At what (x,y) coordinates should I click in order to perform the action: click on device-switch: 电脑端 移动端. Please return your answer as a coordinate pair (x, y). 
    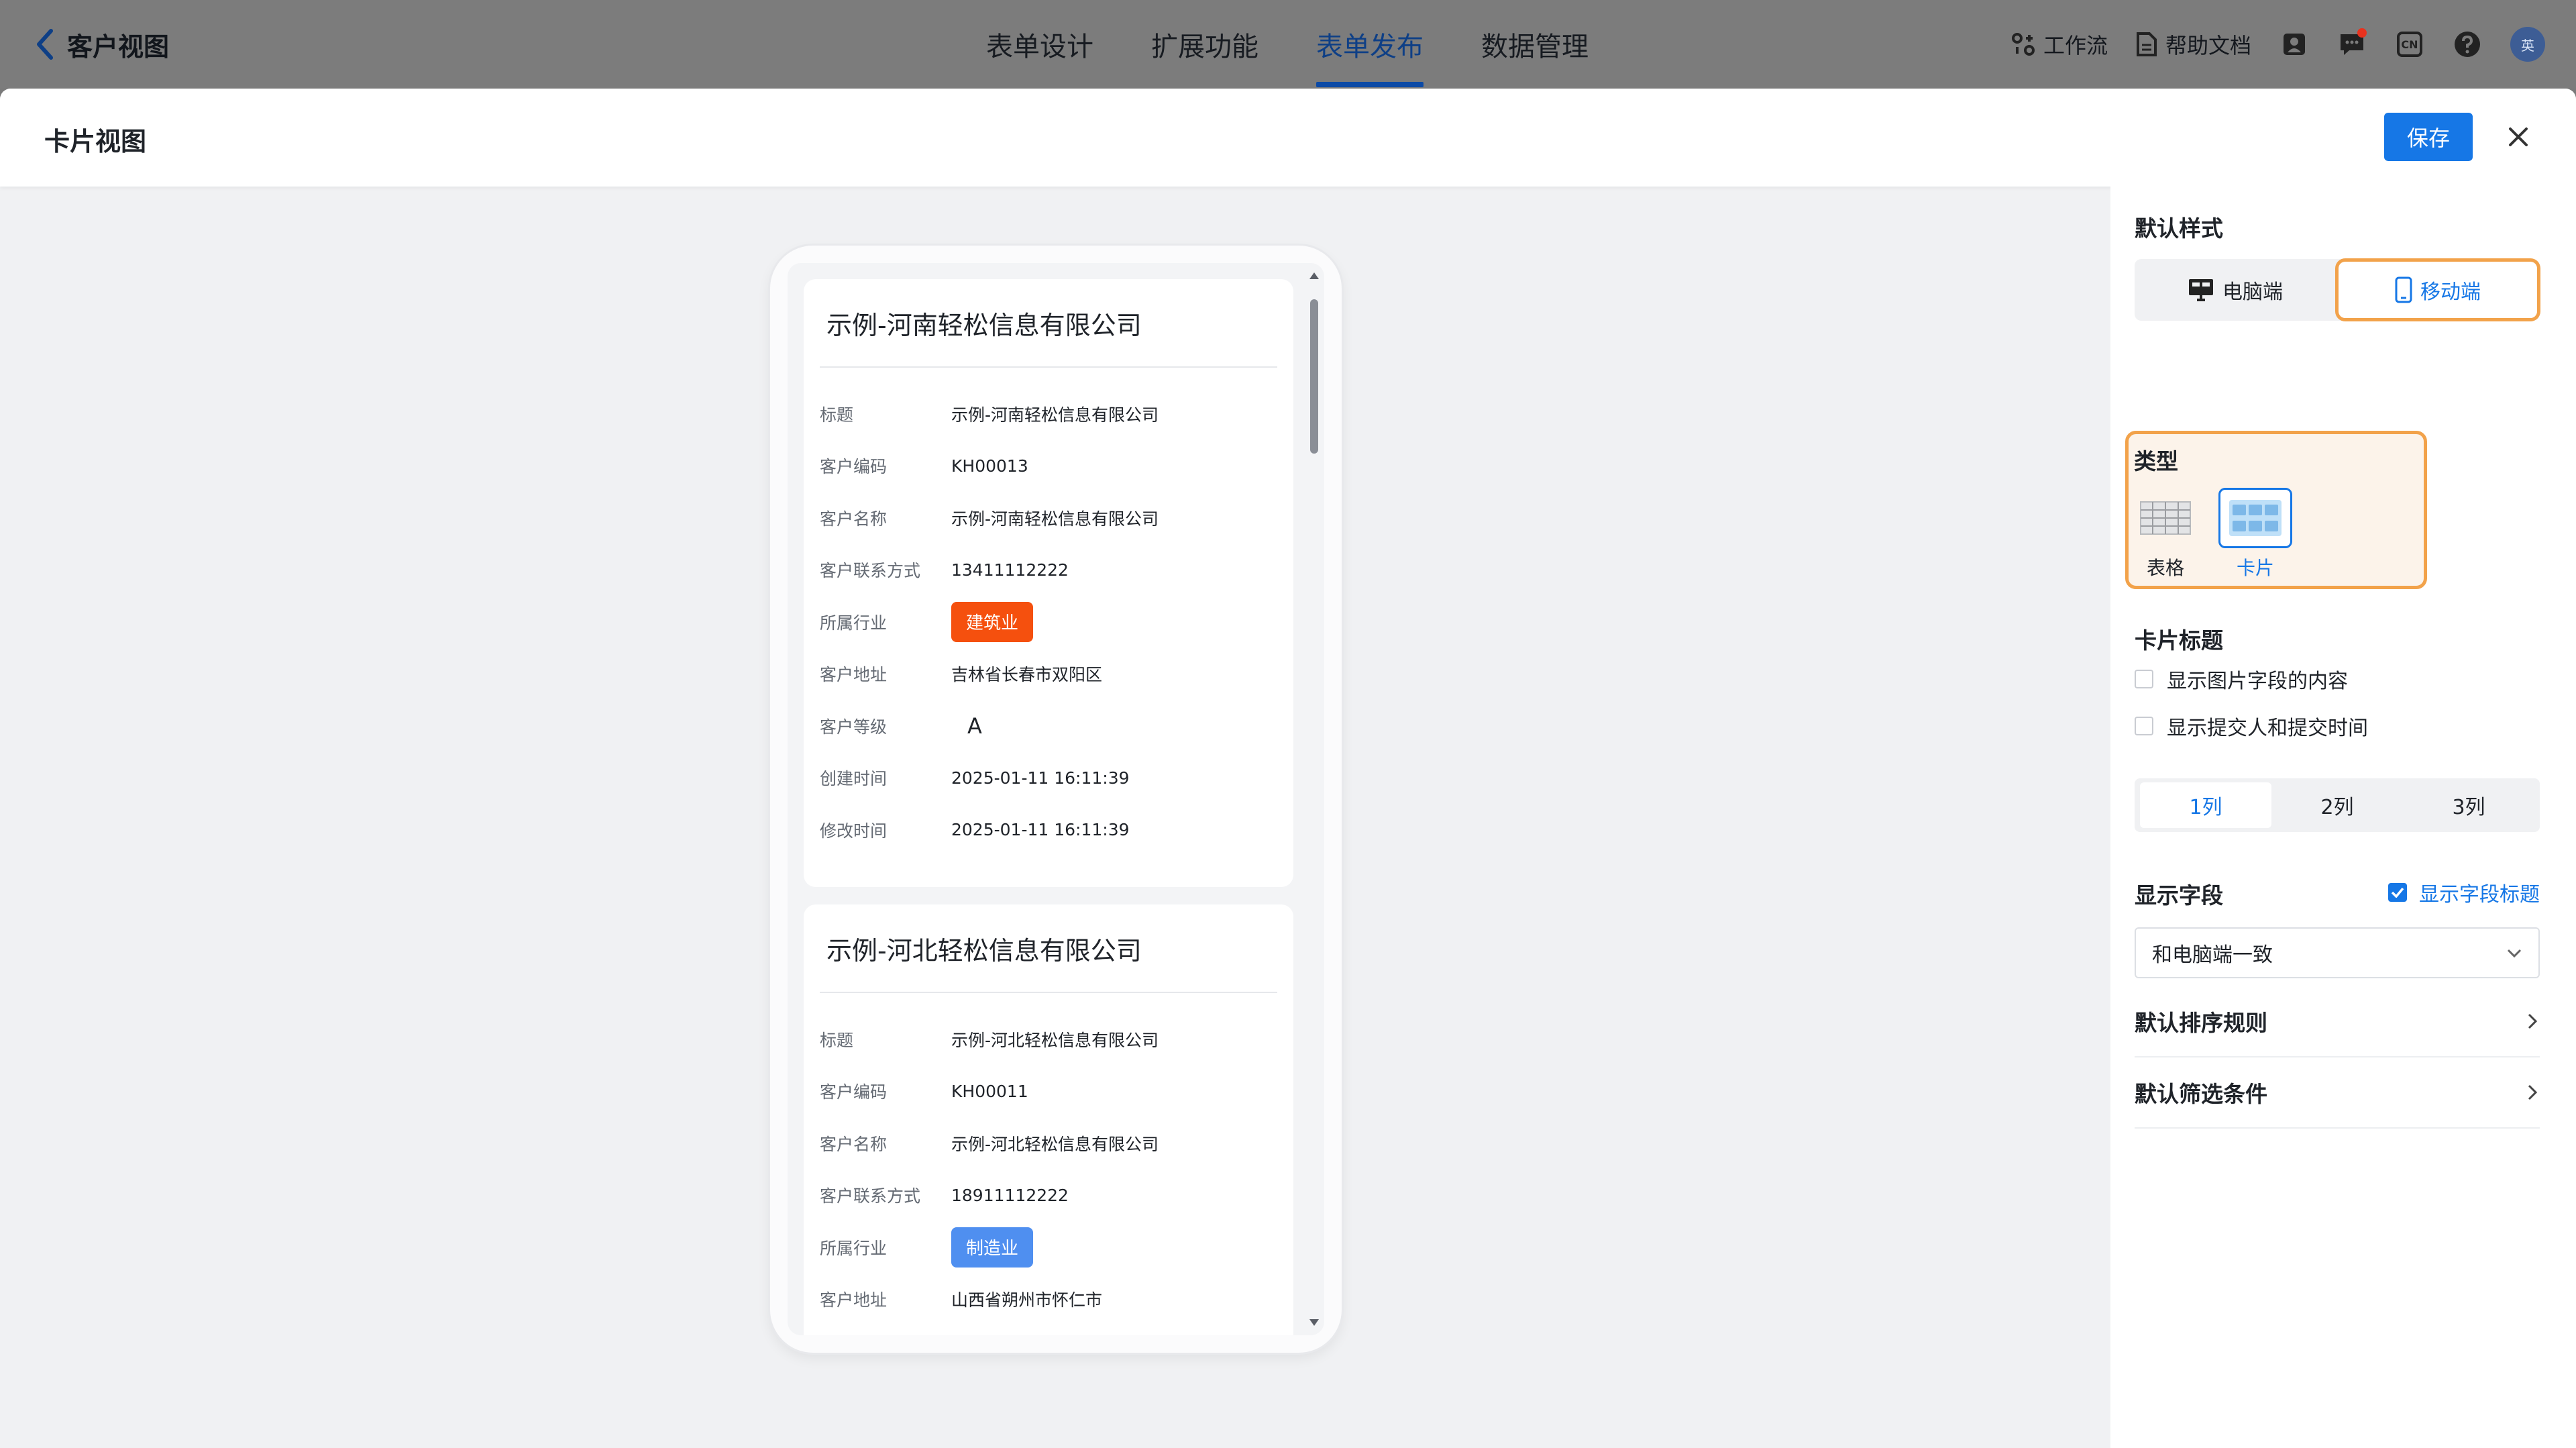
    Looking at the image, I should click on (2337, 290).